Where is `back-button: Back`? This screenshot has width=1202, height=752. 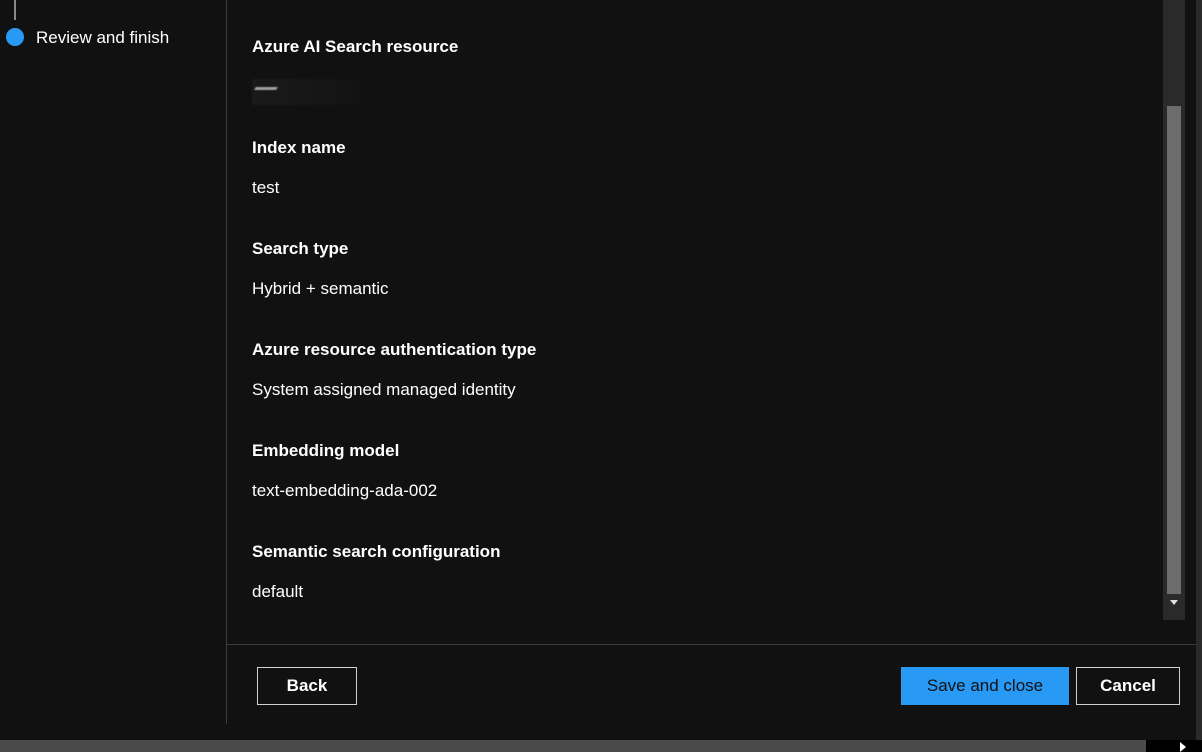 back-button: Back is located at coordinates (307, 686).